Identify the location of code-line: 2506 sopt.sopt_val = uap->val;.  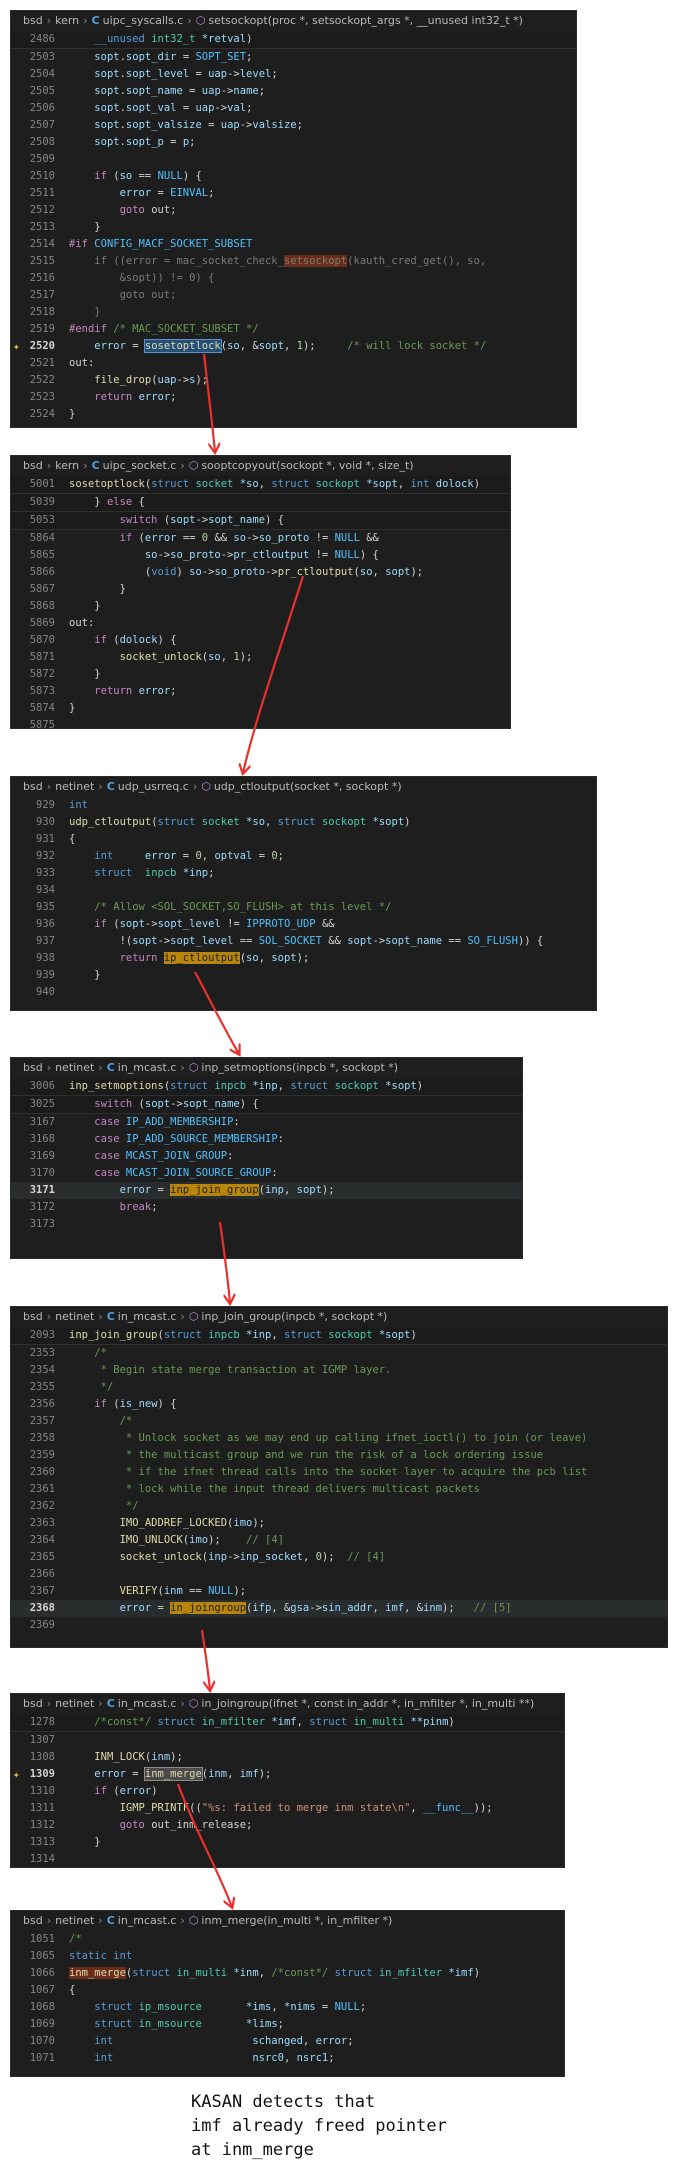
(293, 108).